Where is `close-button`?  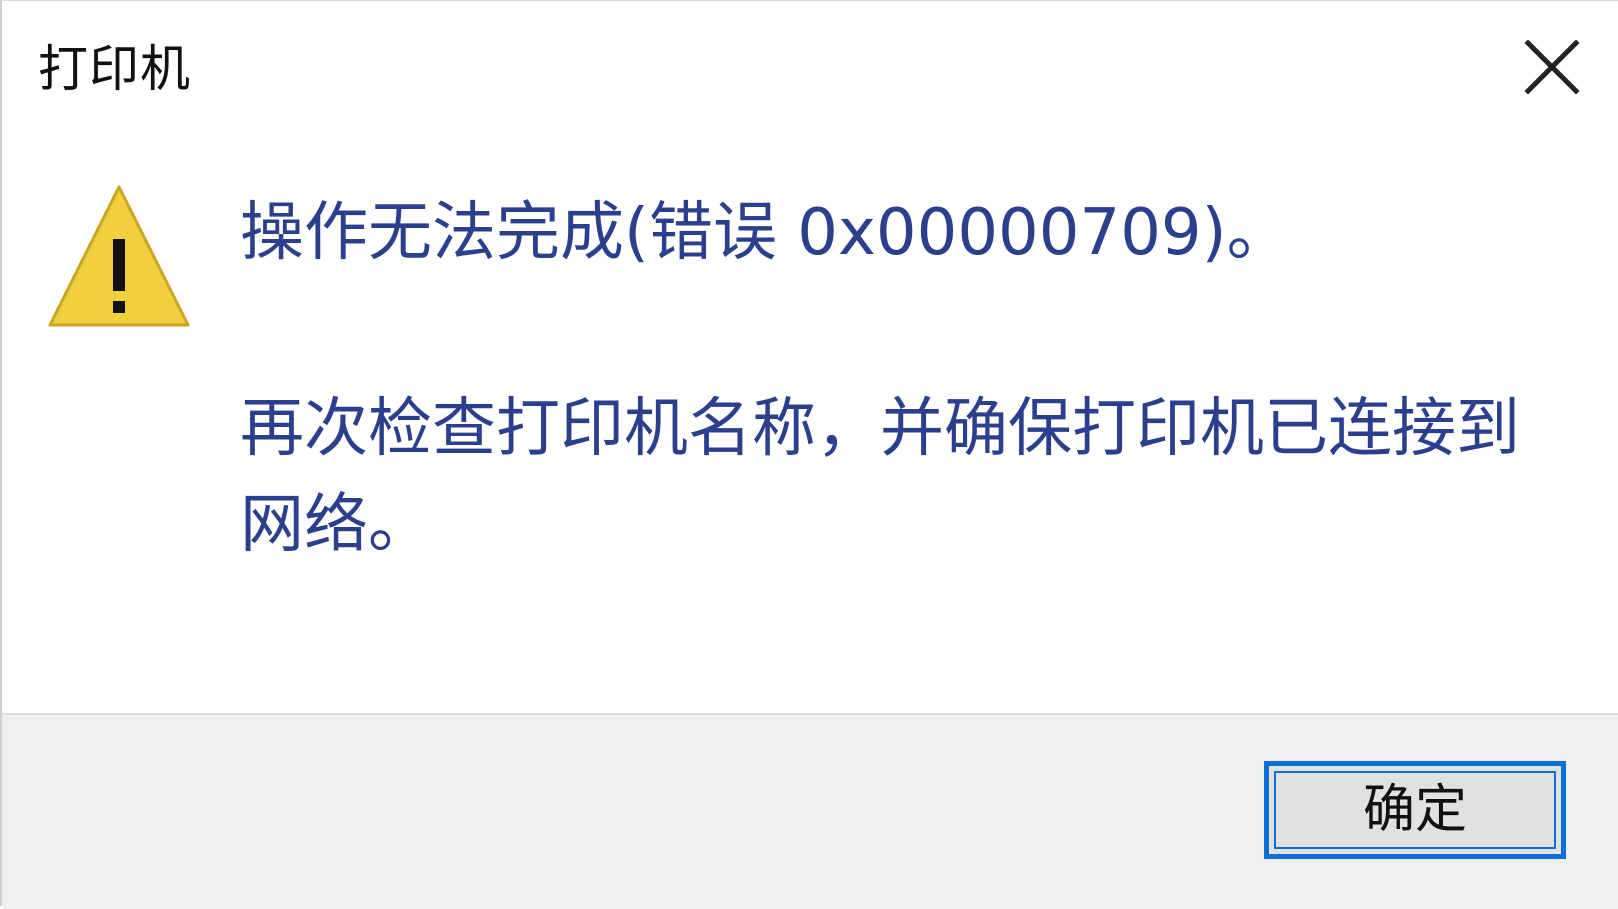 close-button is located at coordinates (1552, 67).